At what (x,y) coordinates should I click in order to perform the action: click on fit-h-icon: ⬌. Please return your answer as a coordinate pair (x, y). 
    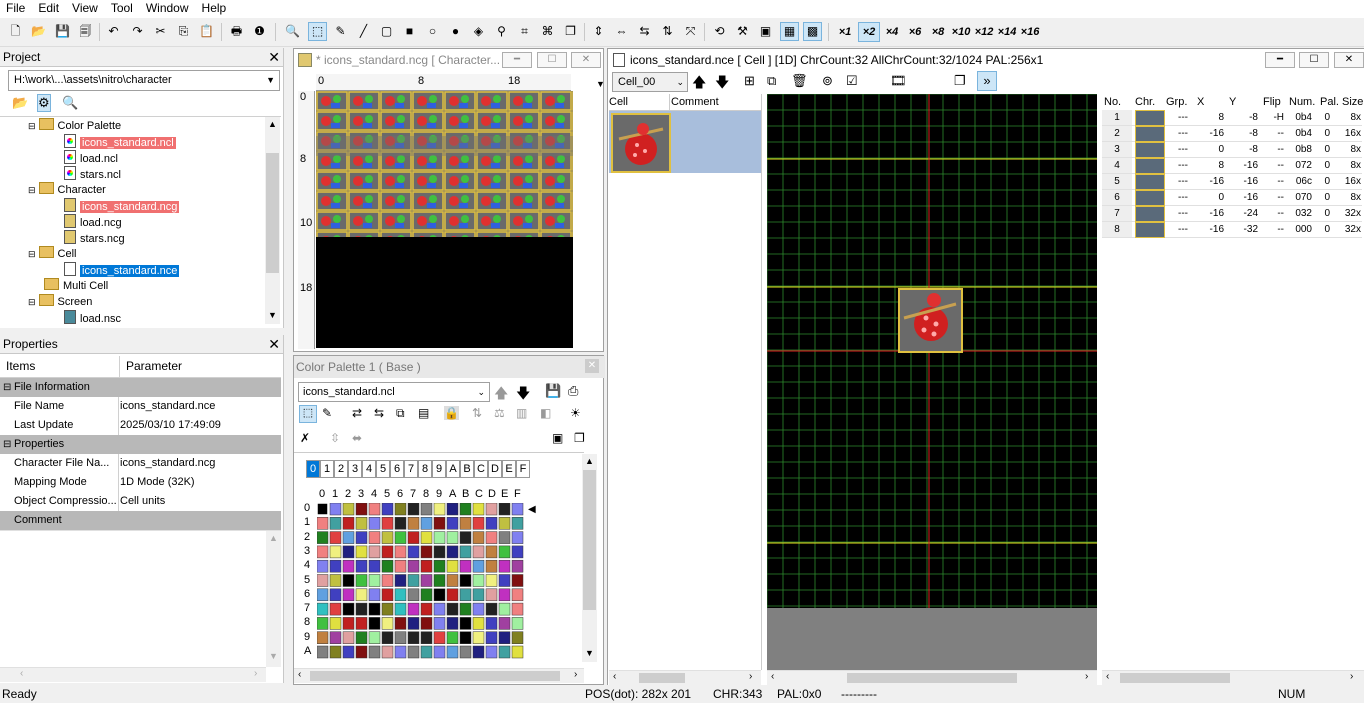
    Looking at the image, I should click on (357, 438).